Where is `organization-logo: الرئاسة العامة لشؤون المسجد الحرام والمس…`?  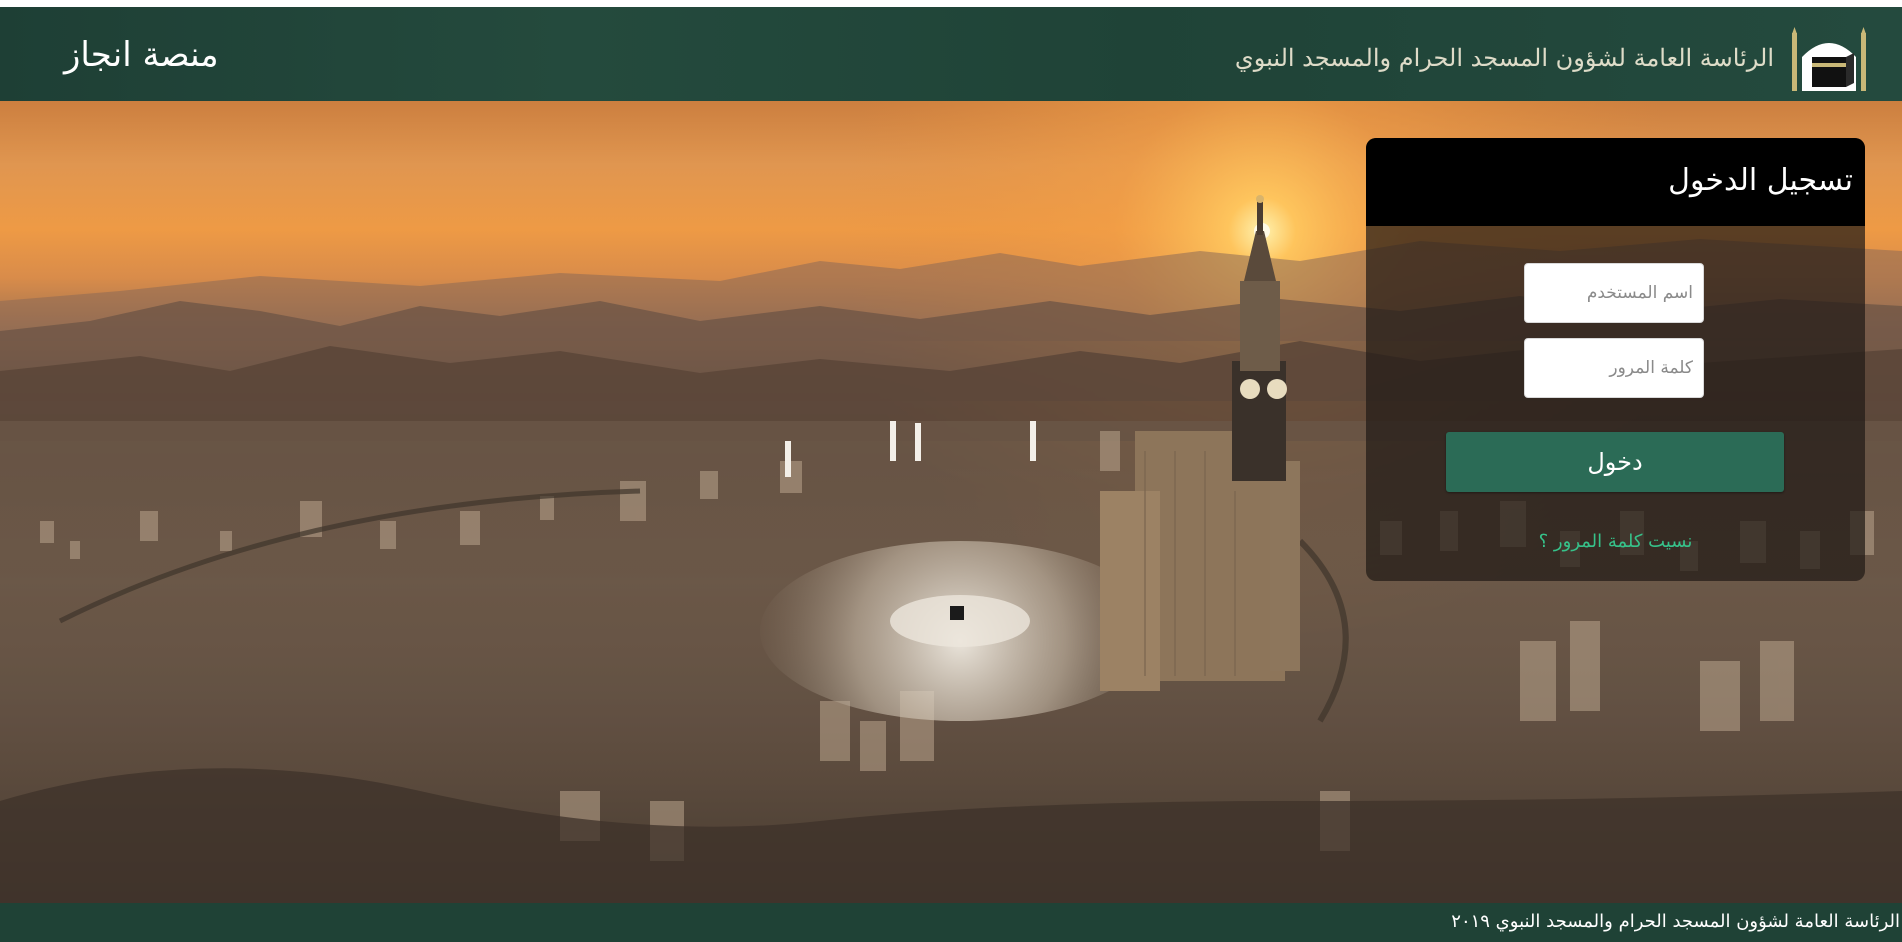
organization-logo: الرئاسة العامة لشؤون المسجد الحرام والمس… is located at coordinates (1561, 57).